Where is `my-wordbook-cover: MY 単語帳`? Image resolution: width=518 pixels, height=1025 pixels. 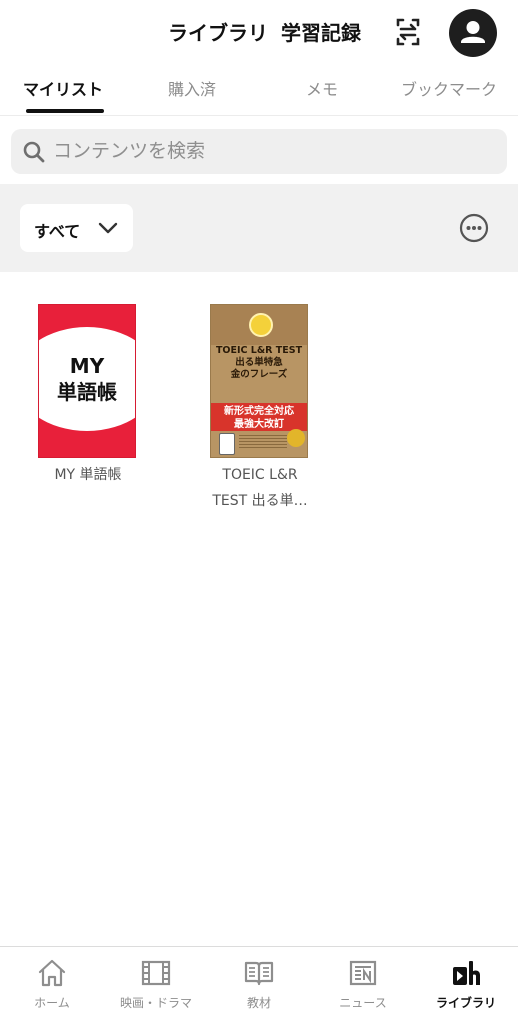 my-wordbook-cover: MY 単語帳 is located at coordinates (87, 381).